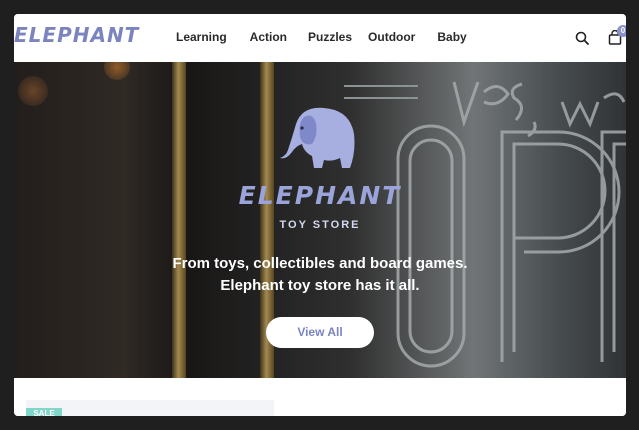 The width and height of the screenshot is (639, 430). Describe the element at coordinates (150, 408) in the screenshot. I see `product-card` at that location.